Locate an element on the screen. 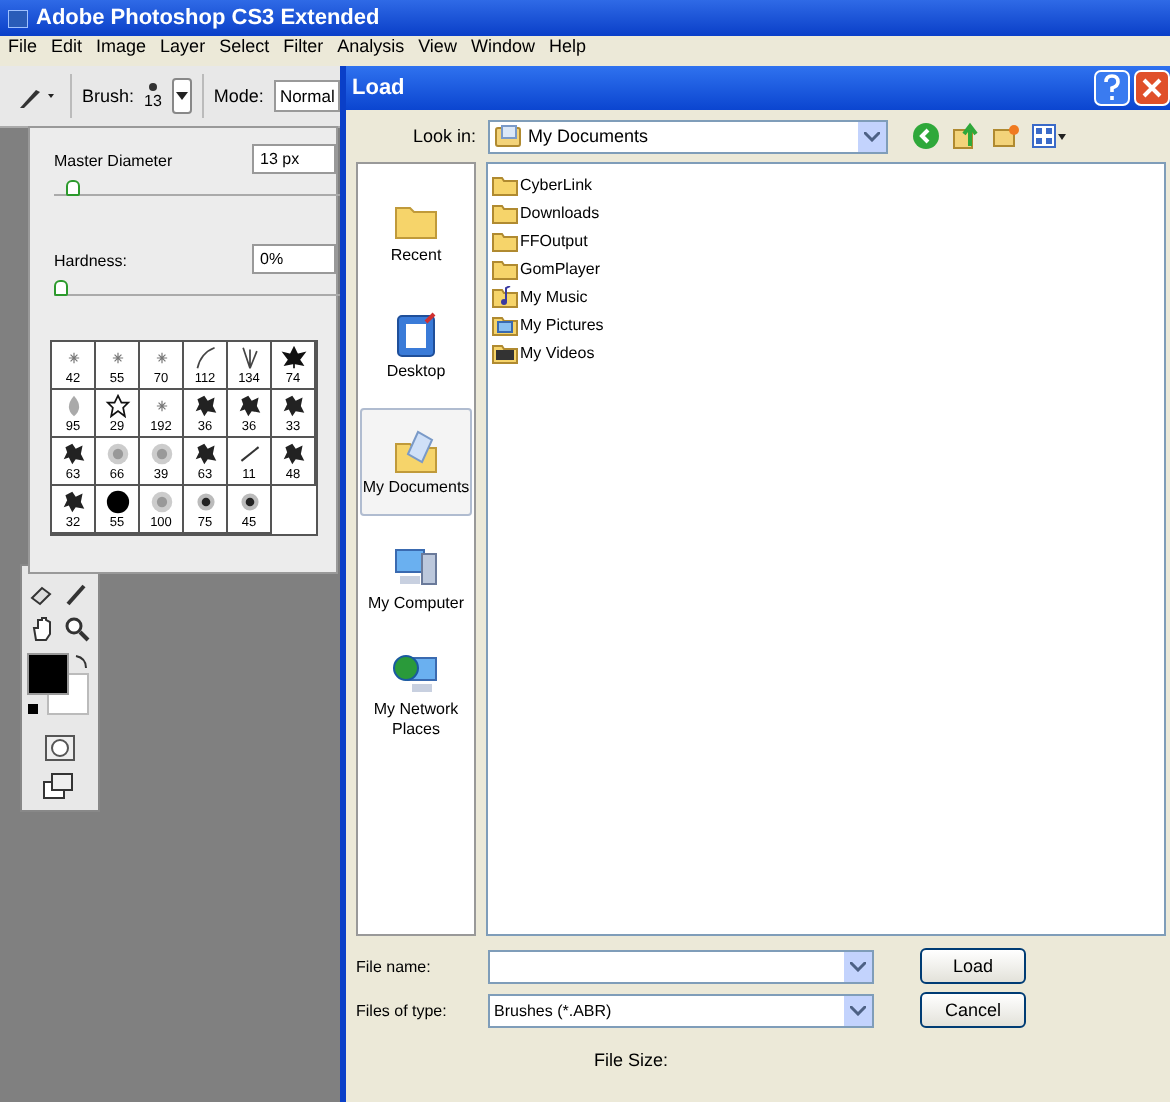 The width and height of the screenshot is (1170, 1102). look-in-dropdown: My Documents is located at coordinates (688, 136).